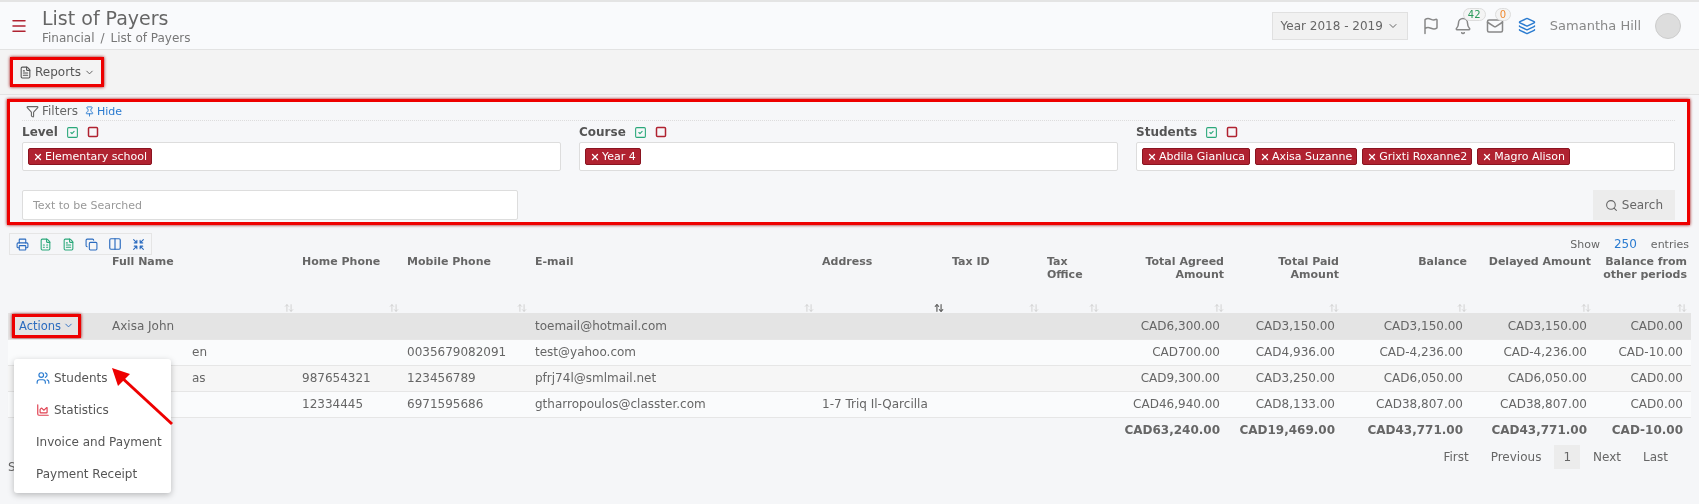  What do you see at coordinates (1647, 430) in the screenshot?
I see `total-cell: CAD-10.00` at bounding box center [1647, 430].